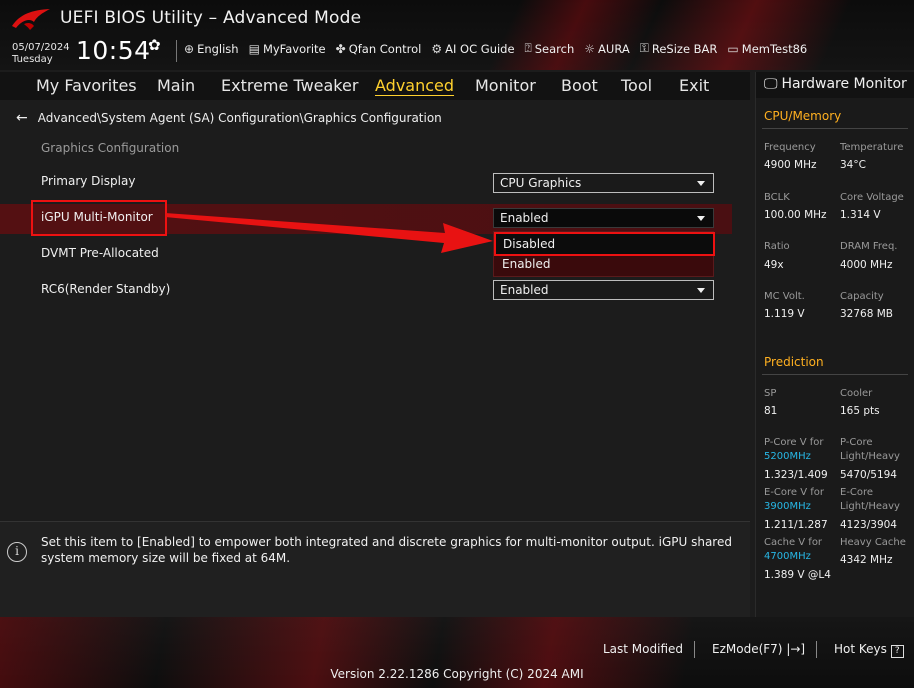  What do you see at coordinates (579, 85) in the screenshot?
I see `tab-boot: Boot` at bounding box center [579, 85].